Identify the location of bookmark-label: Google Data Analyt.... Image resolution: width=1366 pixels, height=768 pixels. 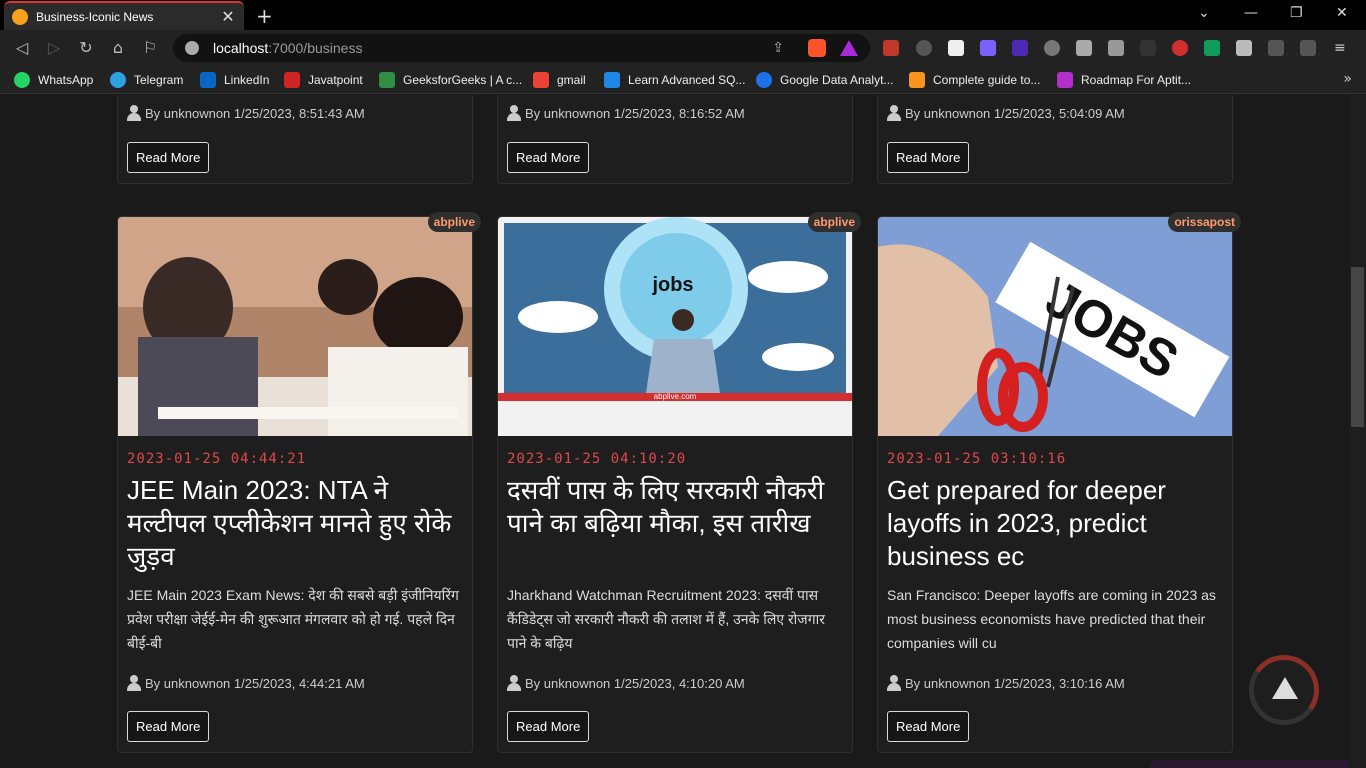
(837, 80).